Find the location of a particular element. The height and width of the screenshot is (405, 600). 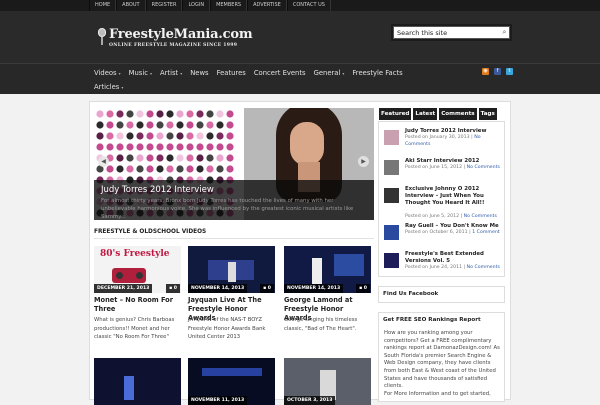

video-date: DECEMBER 21, 2013 is located at coordinates (123, 288).